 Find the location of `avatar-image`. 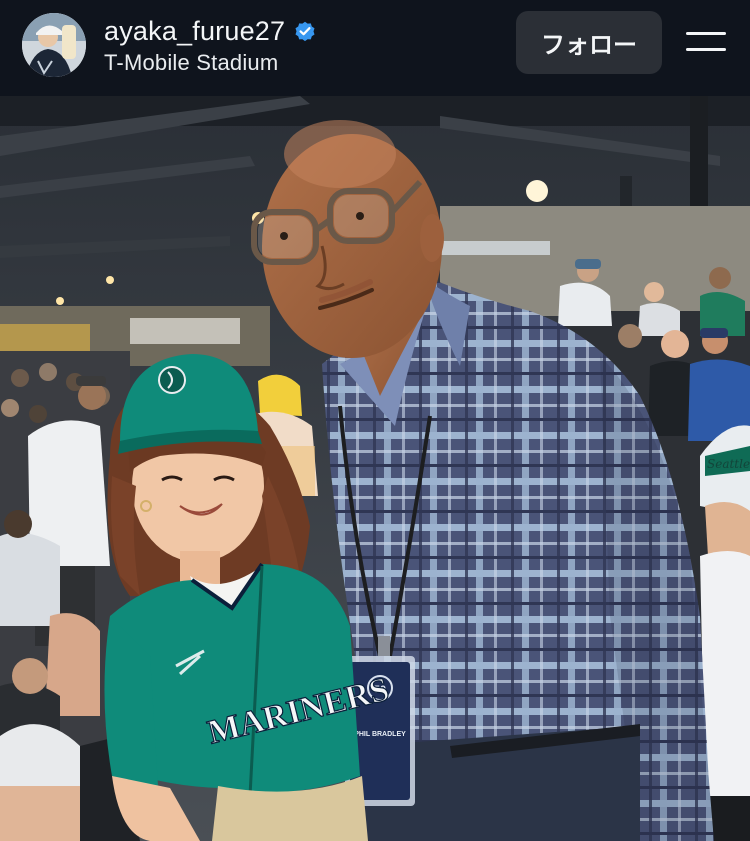

avatar-image is located at coordinates (54, 45).